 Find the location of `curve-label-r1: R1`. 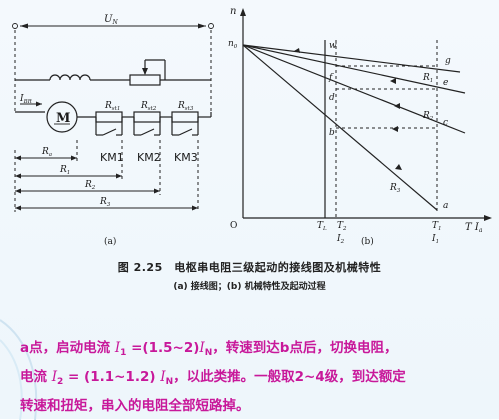

curve-label-r1: R1 is located at coordinates (427, 78).